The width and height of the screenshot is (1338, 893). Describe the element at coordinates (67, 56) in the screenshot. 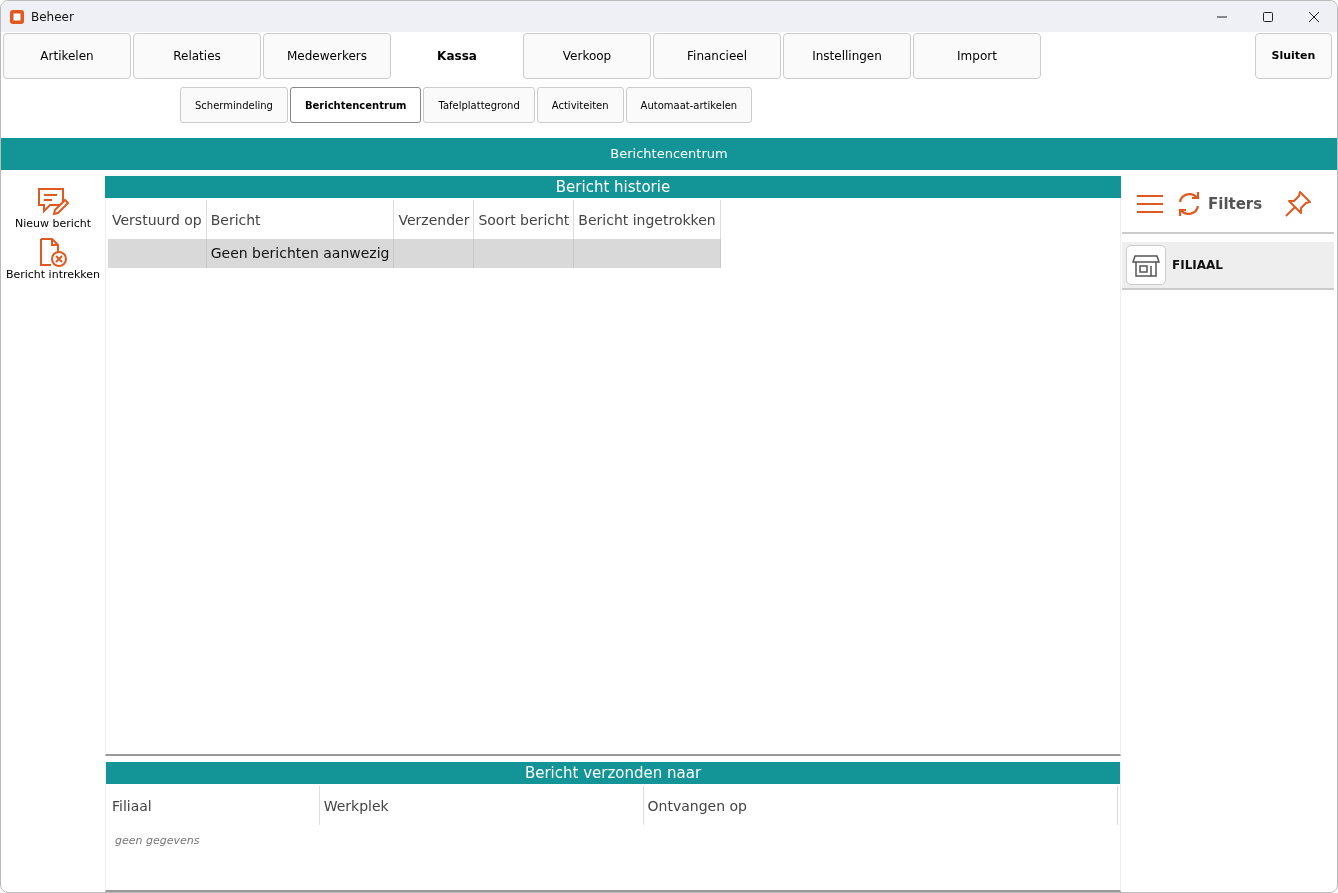

I see `main-tab: Artikelen` at that location.